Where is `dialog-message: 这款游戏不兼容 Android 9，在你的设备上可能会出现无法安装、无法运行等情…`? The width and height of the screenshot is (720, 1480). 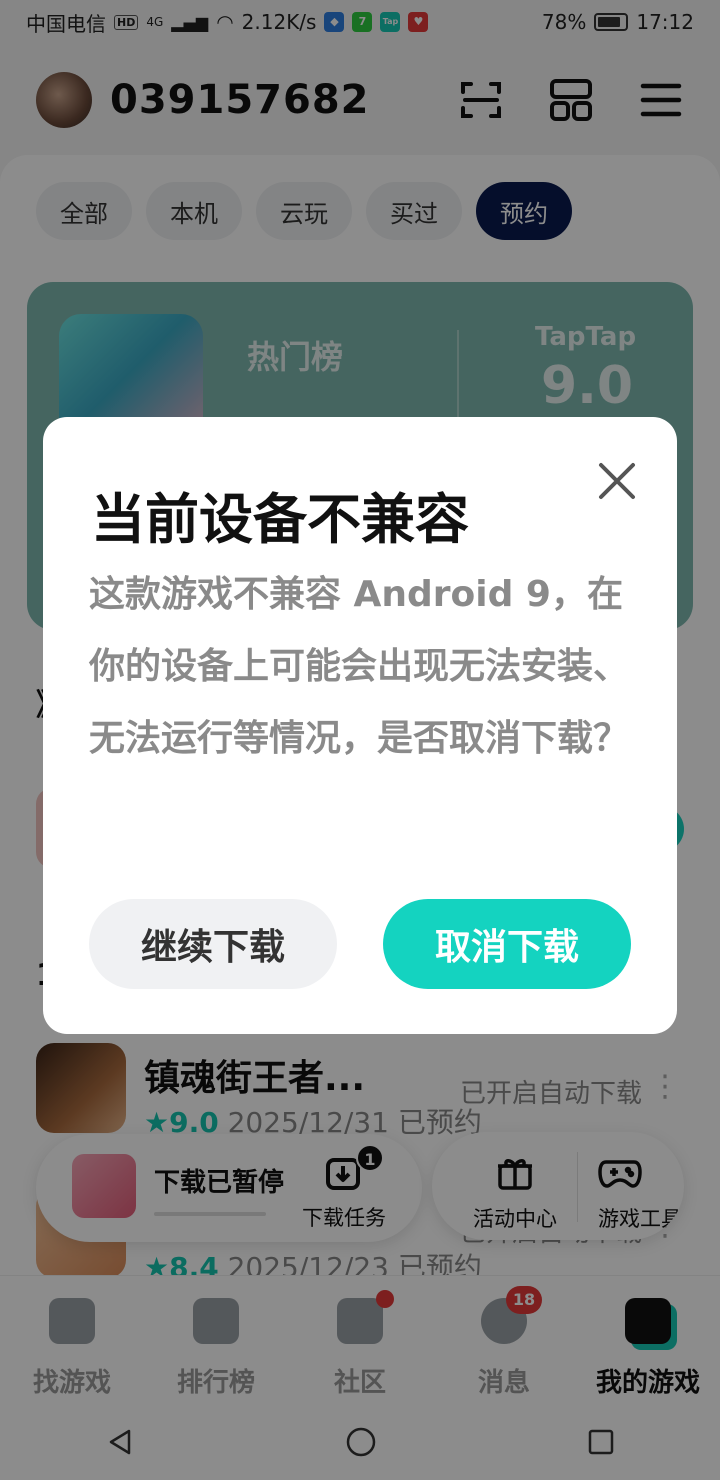
dialog-message: 这款游戏不兼容 Android 9，在你的设备上可能会出现无法安装、无法运行等情… is located at coordinates (359, 666).